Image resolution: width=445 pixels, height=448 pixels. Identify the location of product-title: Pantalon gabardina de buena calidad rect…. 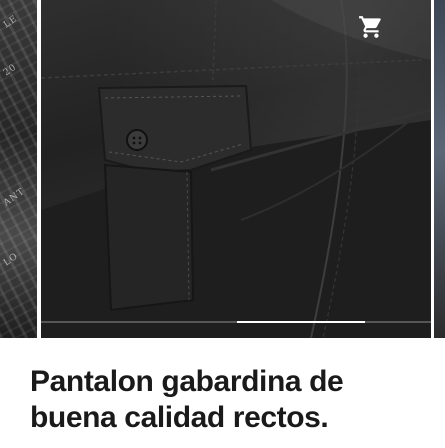
(187, 399).